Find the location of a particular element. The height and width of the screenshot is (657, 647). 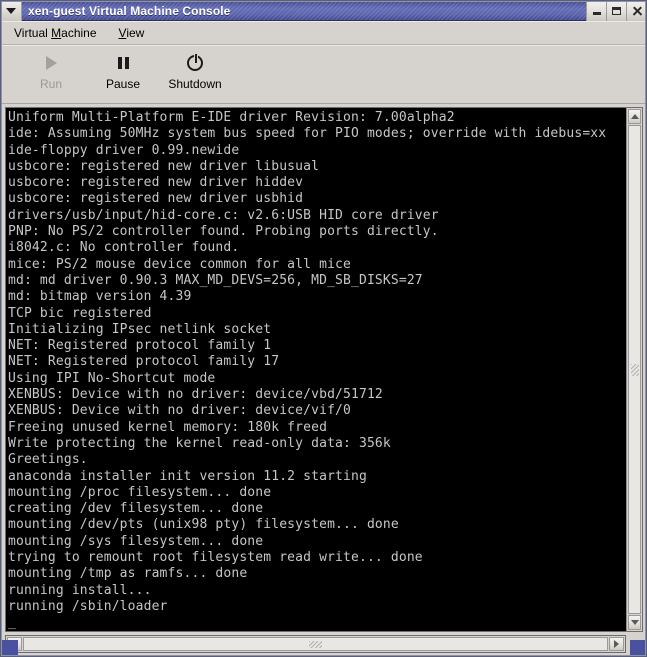

pause-icon-wrap is located at coordinates (123, 63).